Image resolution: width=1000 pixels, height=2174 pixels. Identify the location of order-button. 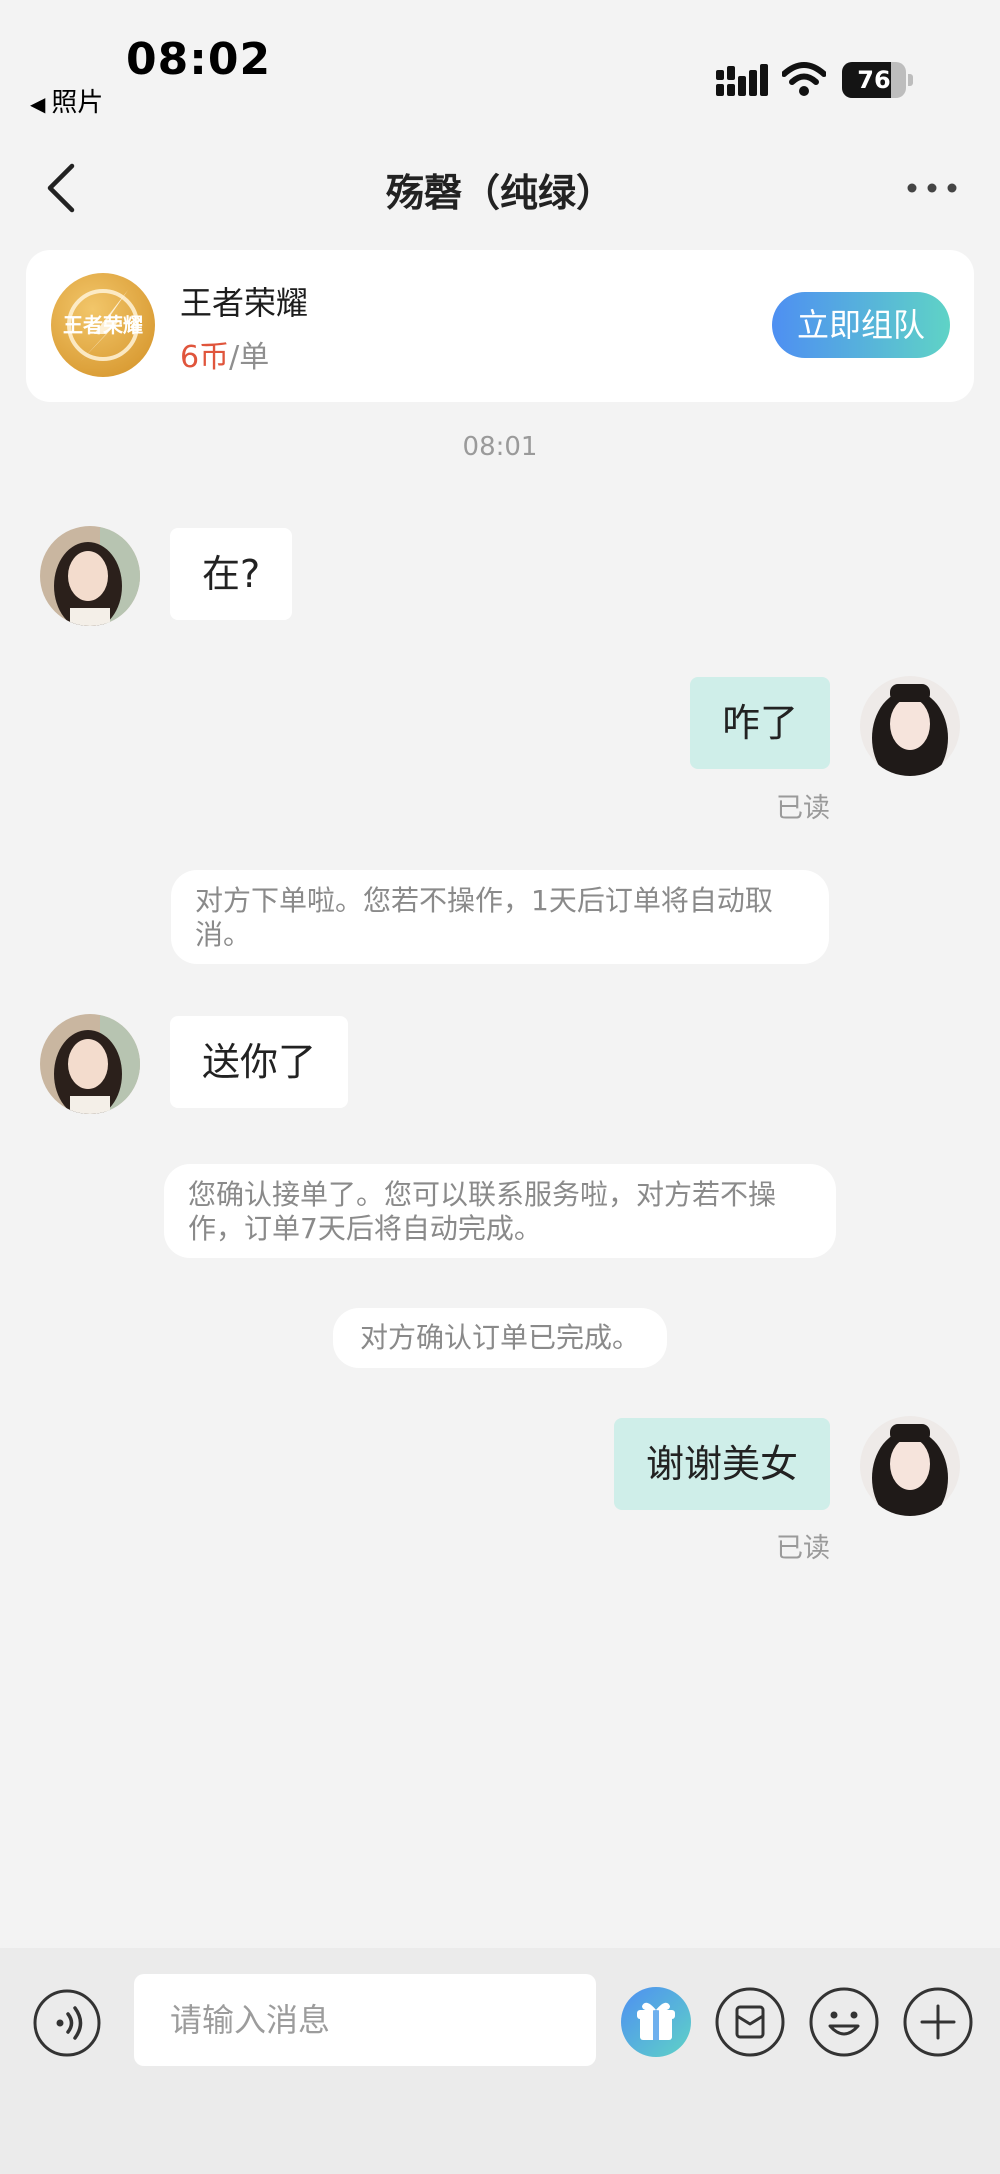
(750, 2022).